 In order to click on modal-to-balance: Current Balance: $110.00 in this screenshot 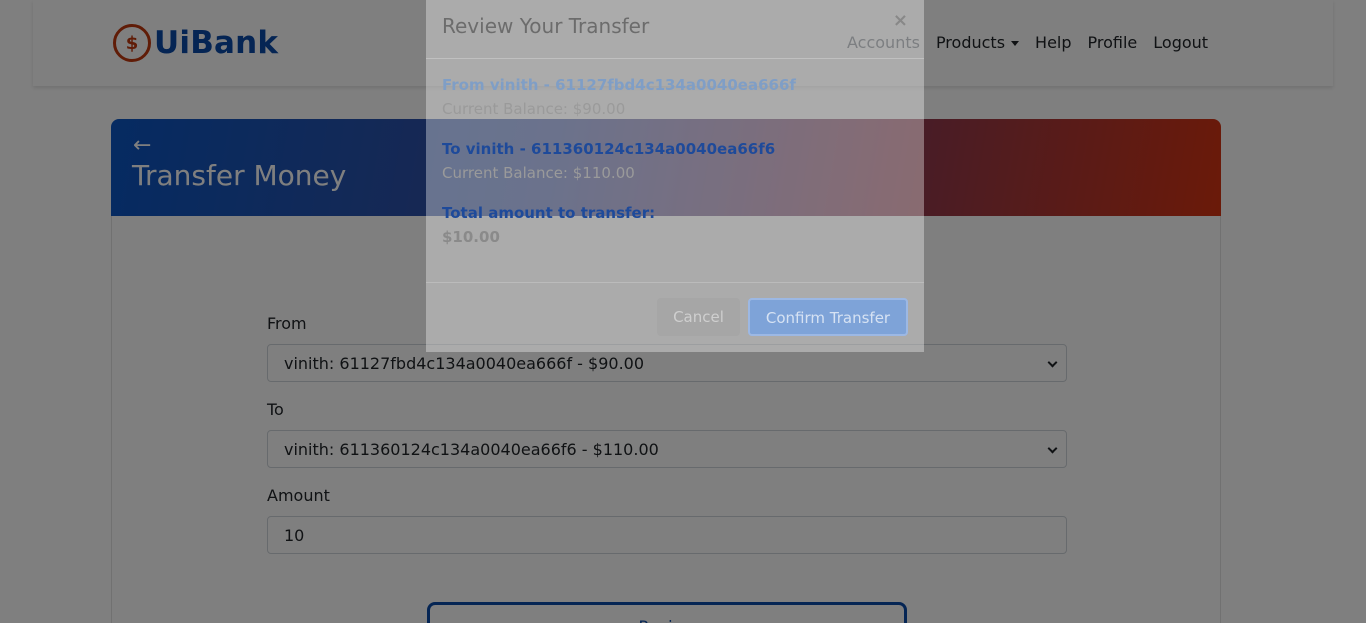, I will do `click(538, 173)`.